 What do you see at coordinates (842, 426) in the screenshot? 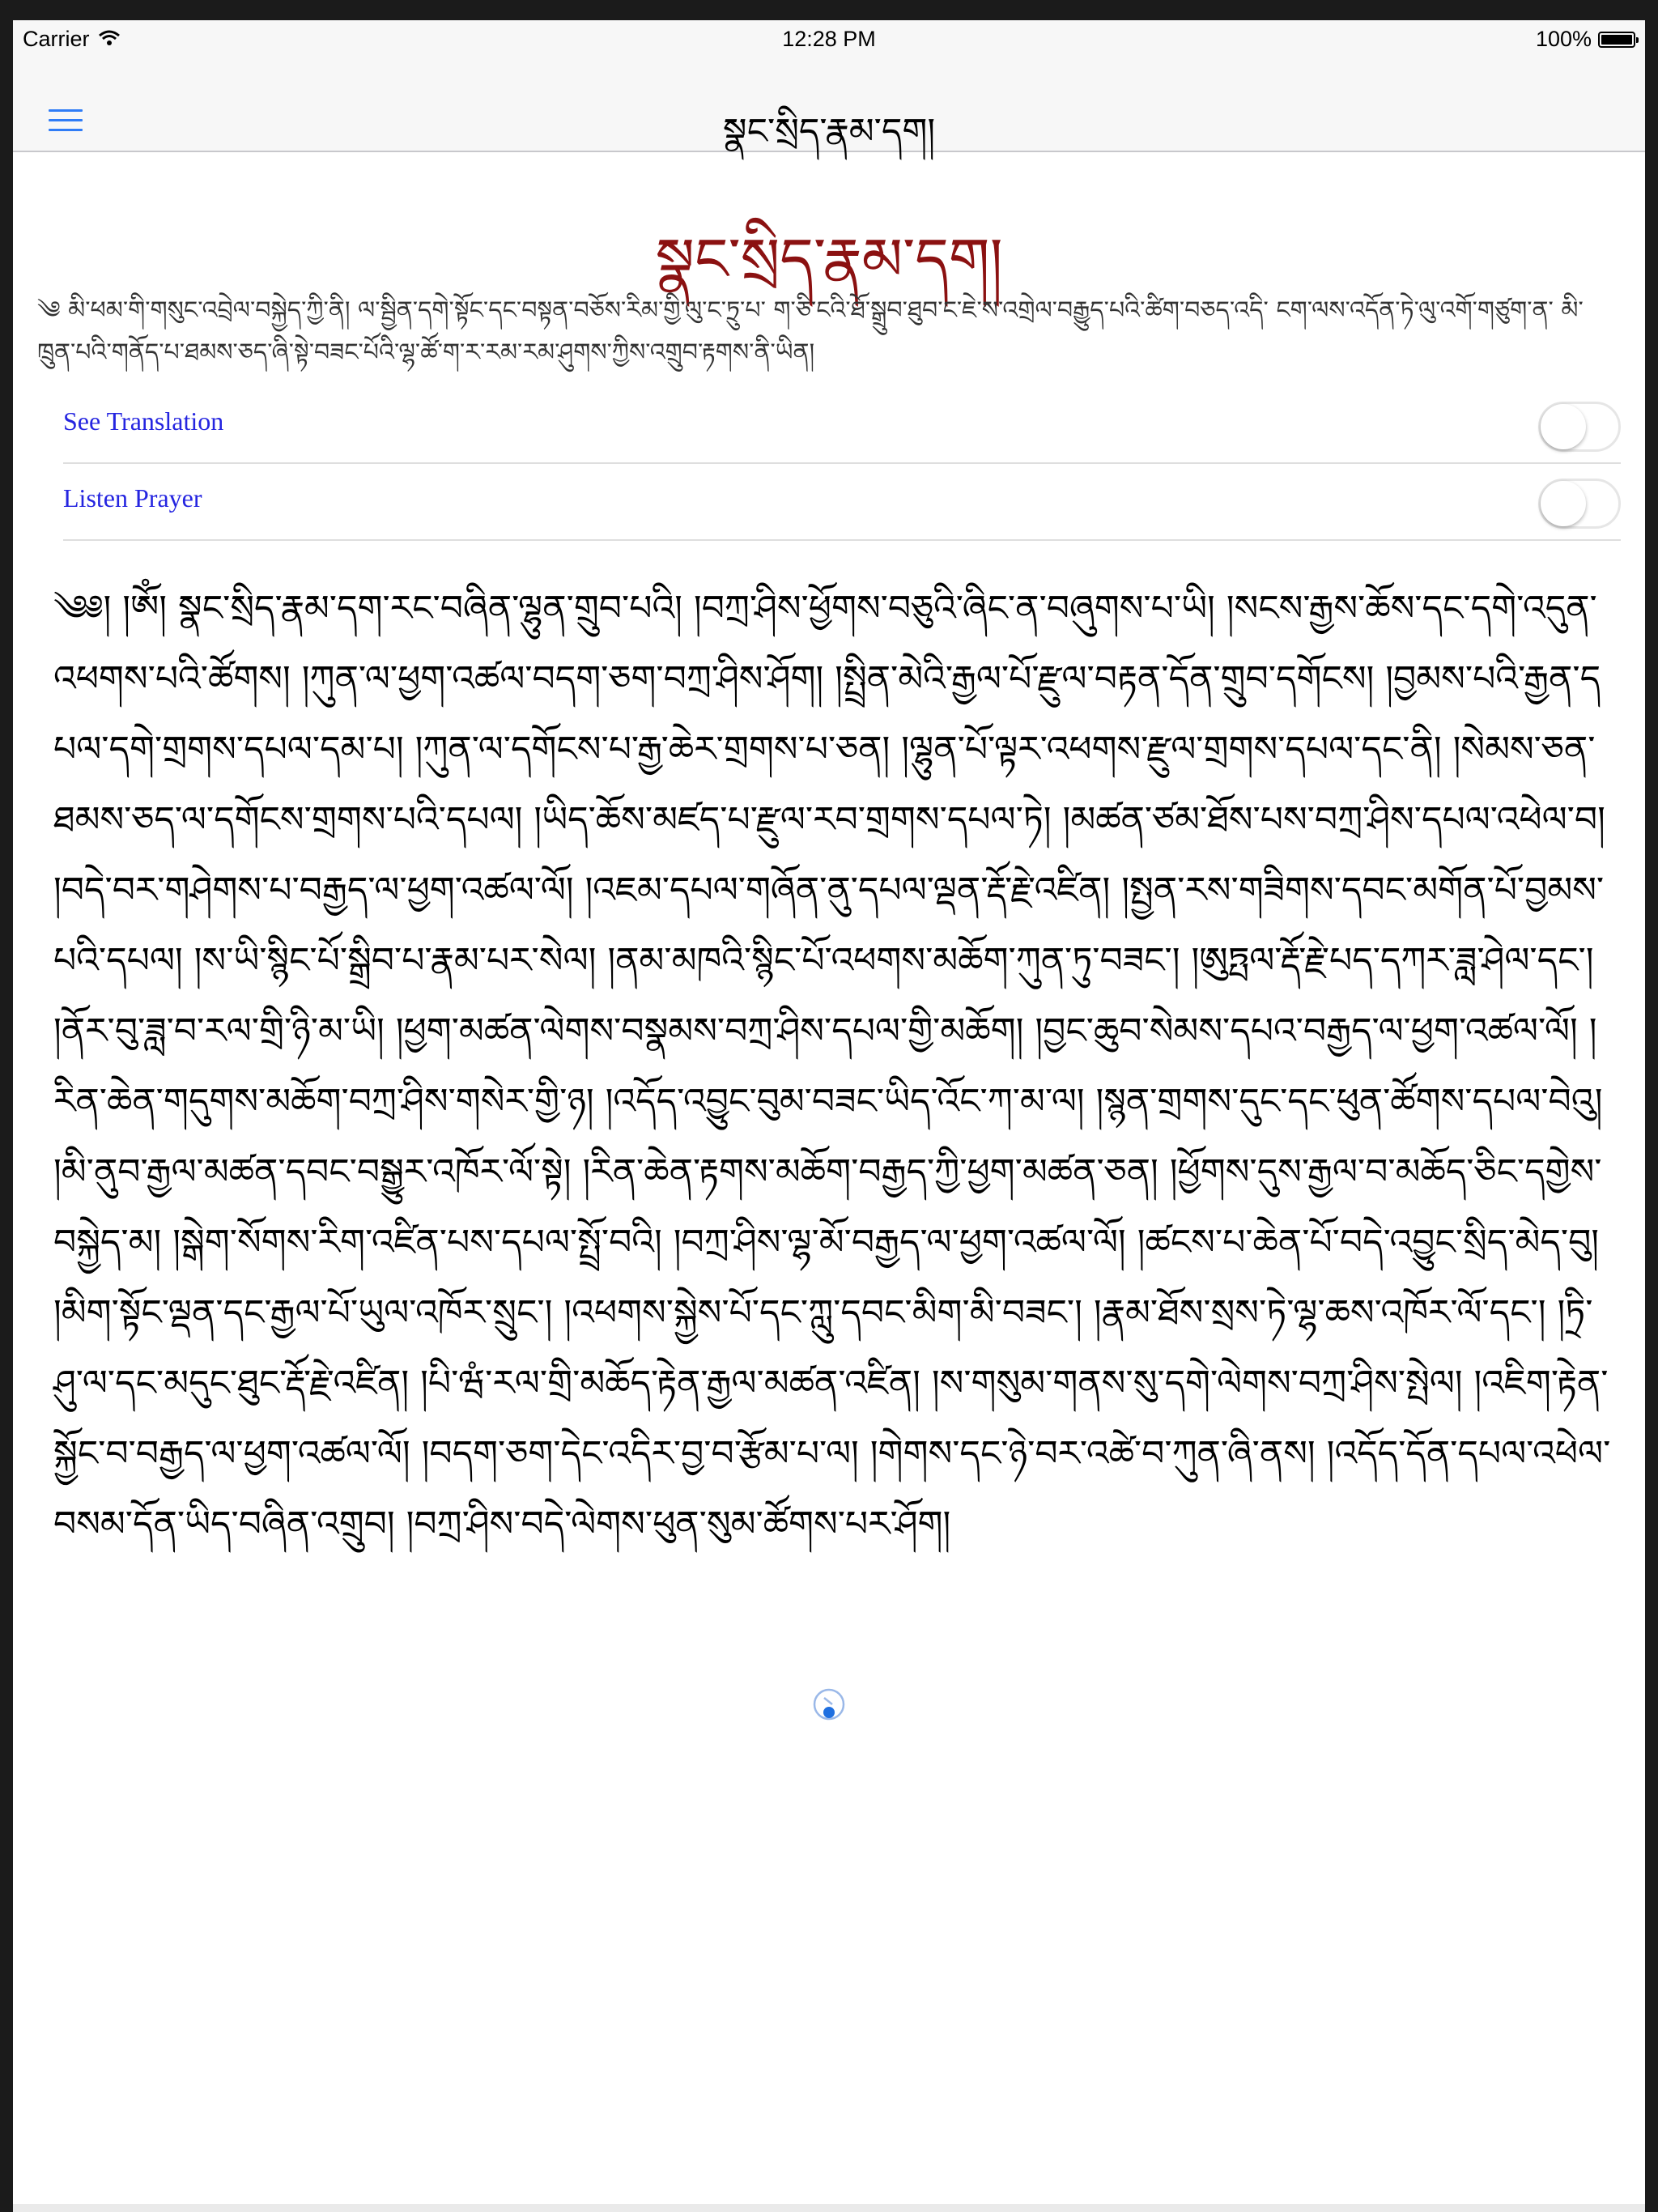
I see `see-translation-row: See Translation` at bounding box center [842, 426].